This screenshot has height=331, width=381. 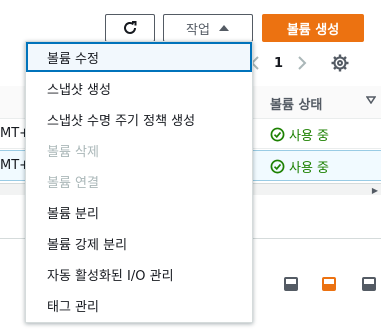 I want to click on gear-icon, so click(x=340, y=63).